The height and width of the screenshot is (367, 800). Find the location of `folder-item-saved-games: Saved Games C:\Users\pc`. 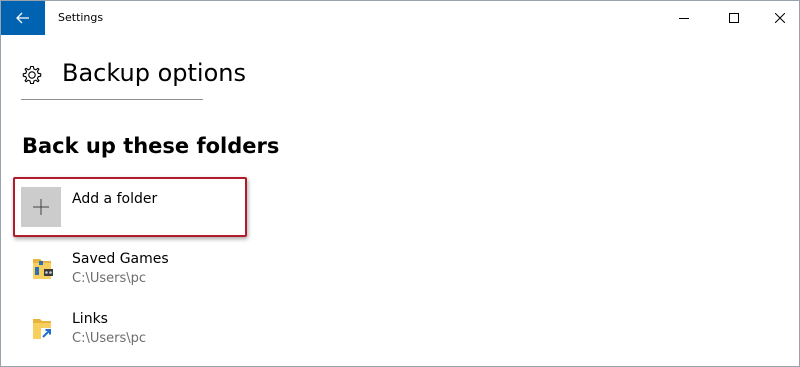

folder-item-saved-games: Saved Games C:\Users\pc is located at coordinates (171, 274).